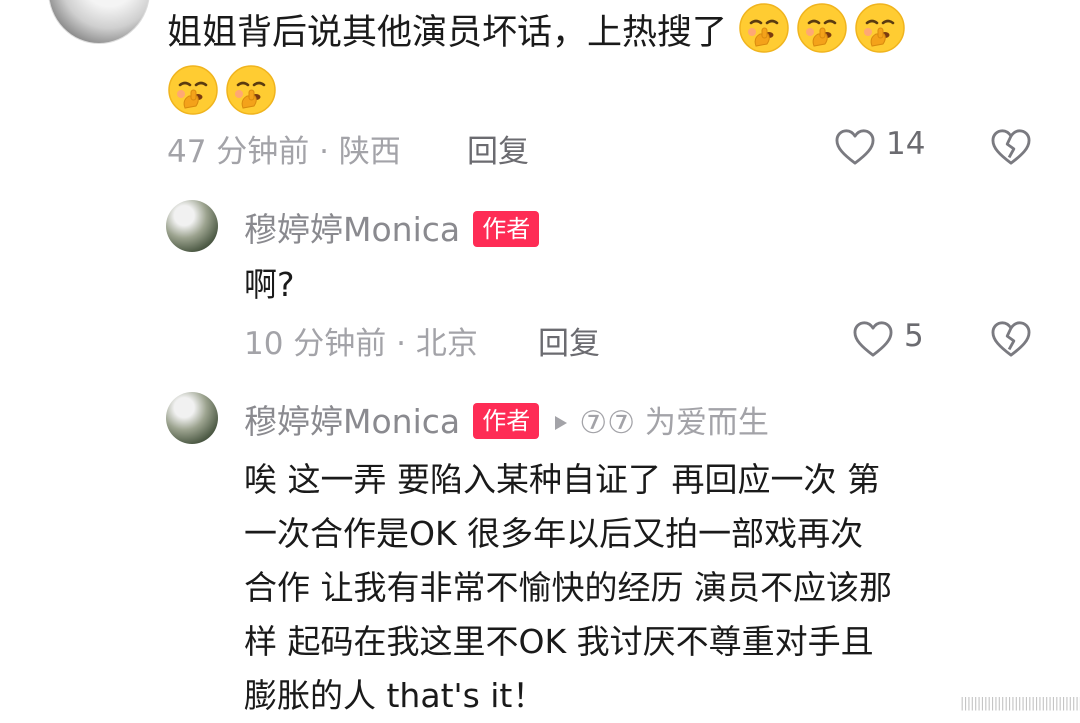  I want to click on triangle-right-icon, so click(561, 423).